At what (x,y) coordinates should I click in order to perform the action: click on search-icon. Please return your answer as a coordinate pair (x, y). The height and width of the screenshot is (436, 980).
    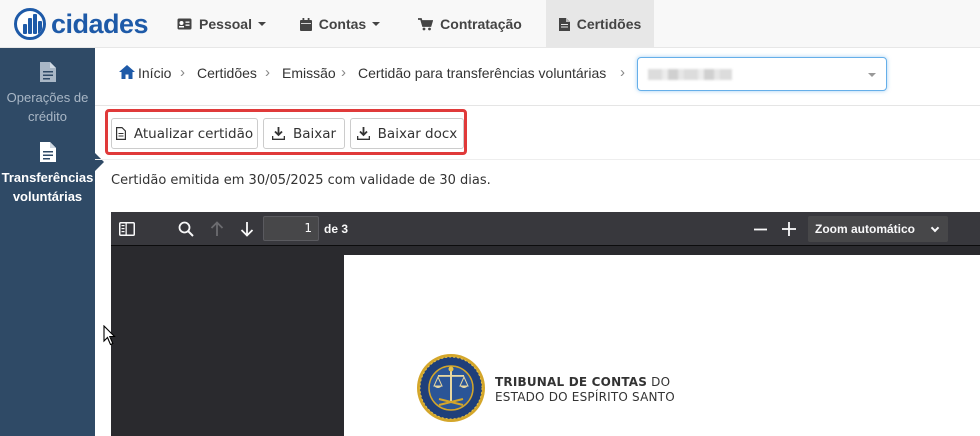
    Looking at the image, I should click on (186, 229).